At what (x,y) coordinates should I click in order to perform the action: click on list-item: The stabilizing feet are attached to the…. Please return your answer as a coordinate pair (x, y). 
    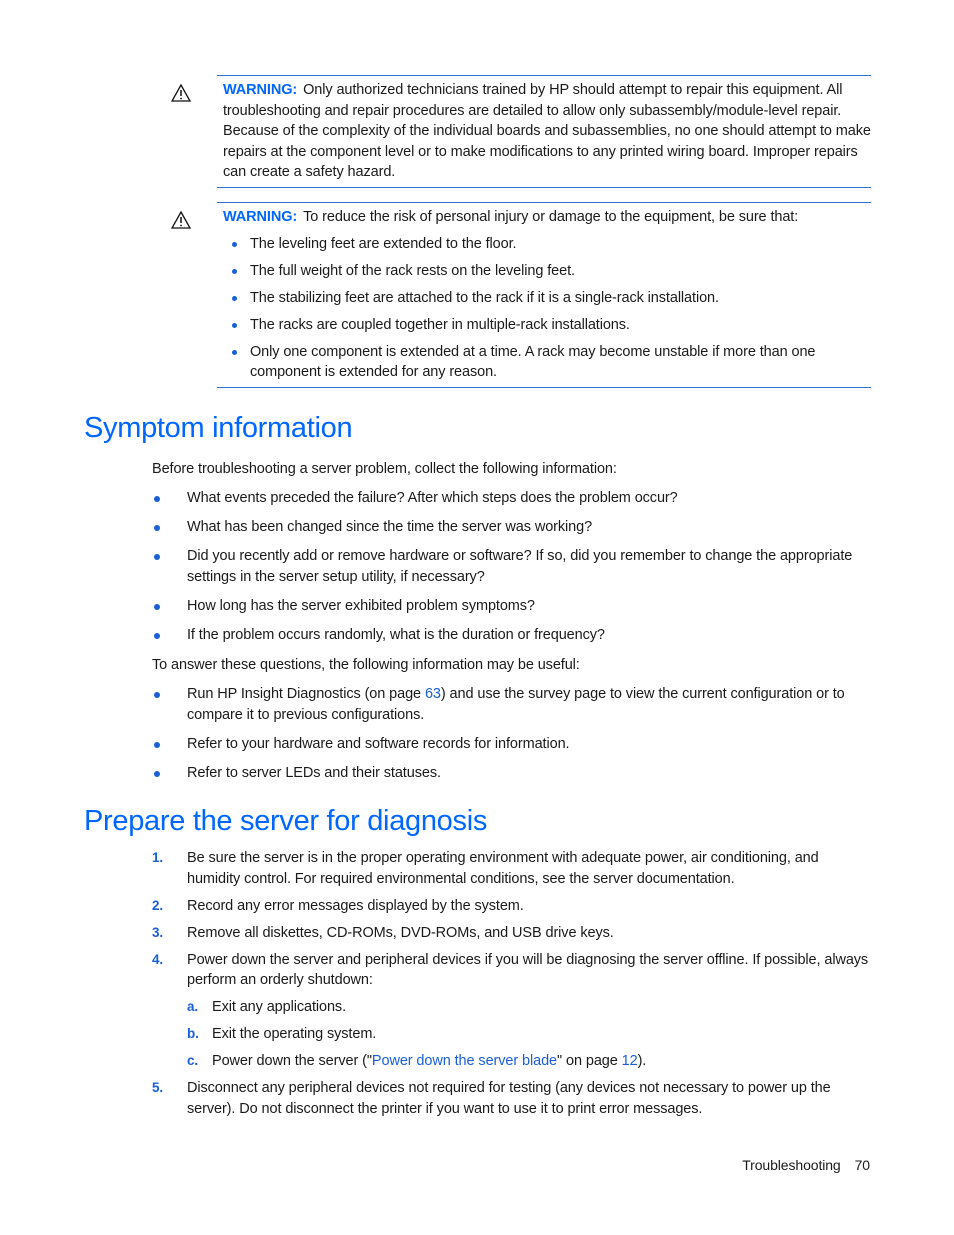
    Looking at the image, I should click on (547, 298).